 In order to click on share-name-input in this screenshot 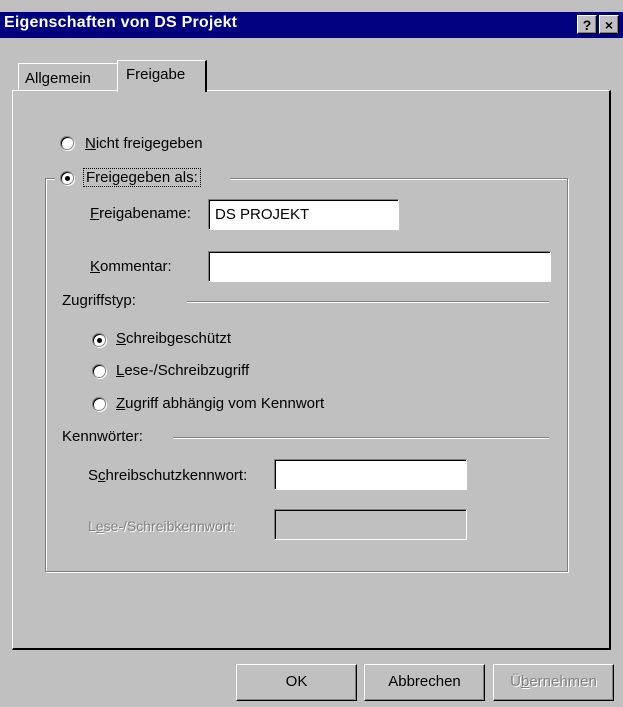, I will do `click(303, 214)`.